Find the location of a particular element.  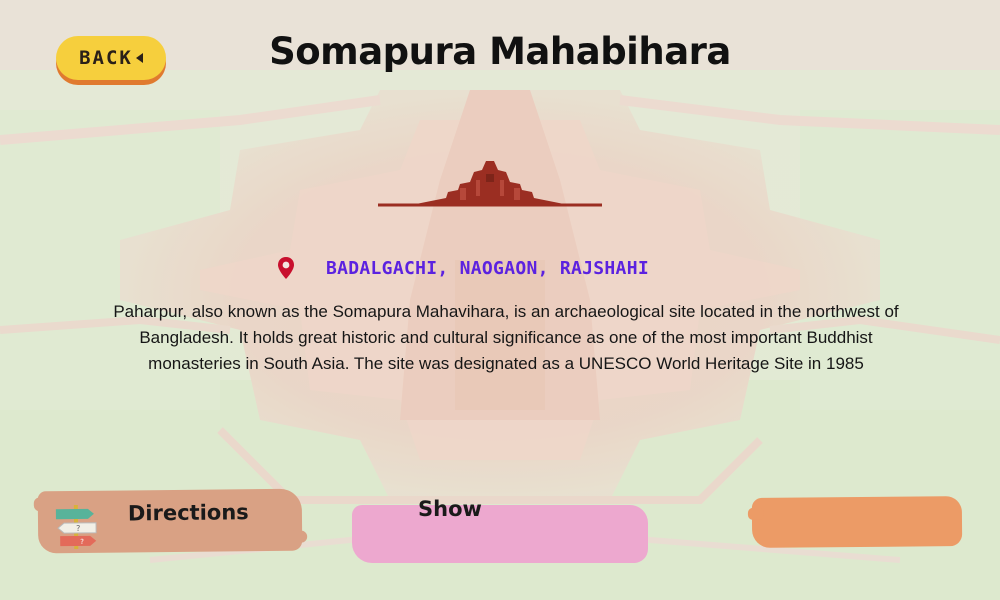

directions-button: ? ? Directions is located at coordinates (170, 521).